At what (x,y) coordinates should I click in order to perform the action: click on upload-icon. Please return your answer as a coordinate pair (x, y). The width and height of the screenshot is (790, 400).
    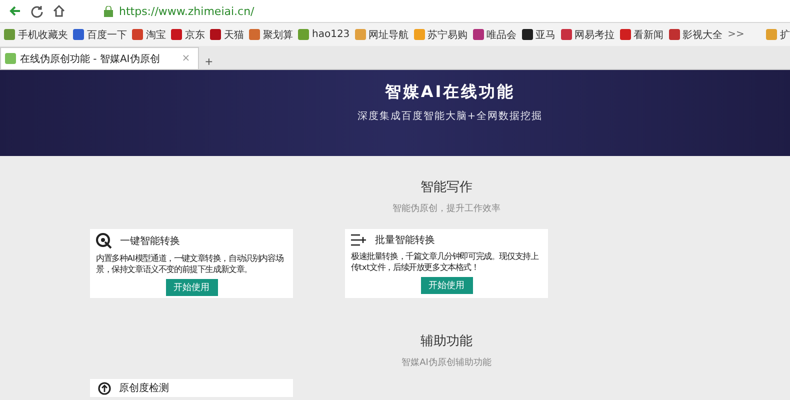
    Looking at the image, I should click on (104, 388).